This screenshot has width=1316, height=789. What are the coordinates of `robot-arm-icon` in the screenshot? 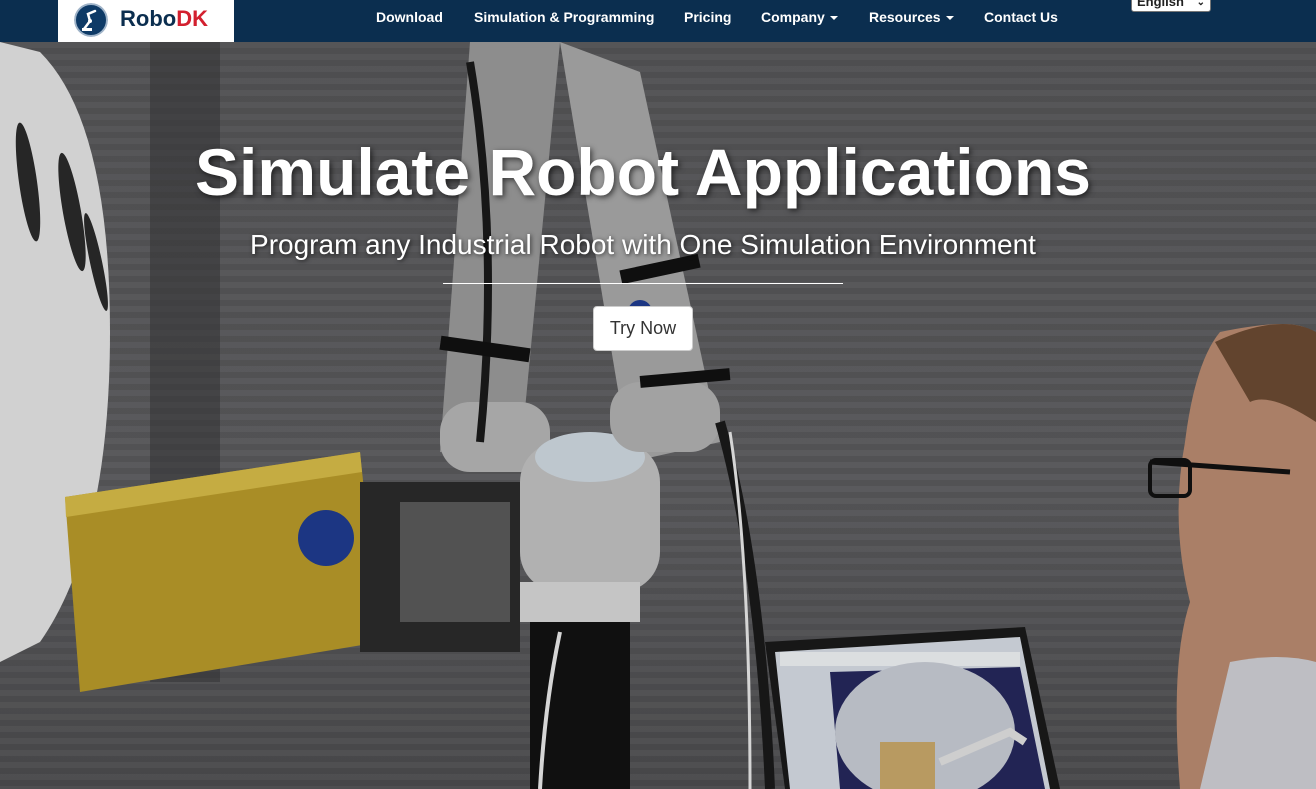 It's located at (91, 20).